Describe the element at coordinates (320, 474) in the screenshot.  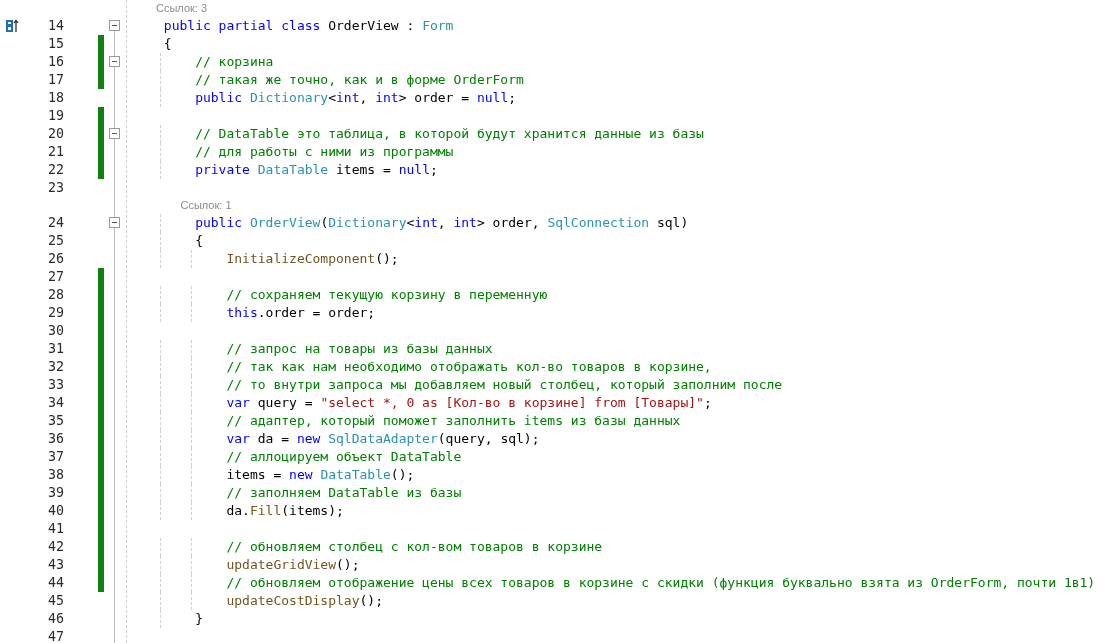
I see `code-line: items = new DataTable();` at that location.